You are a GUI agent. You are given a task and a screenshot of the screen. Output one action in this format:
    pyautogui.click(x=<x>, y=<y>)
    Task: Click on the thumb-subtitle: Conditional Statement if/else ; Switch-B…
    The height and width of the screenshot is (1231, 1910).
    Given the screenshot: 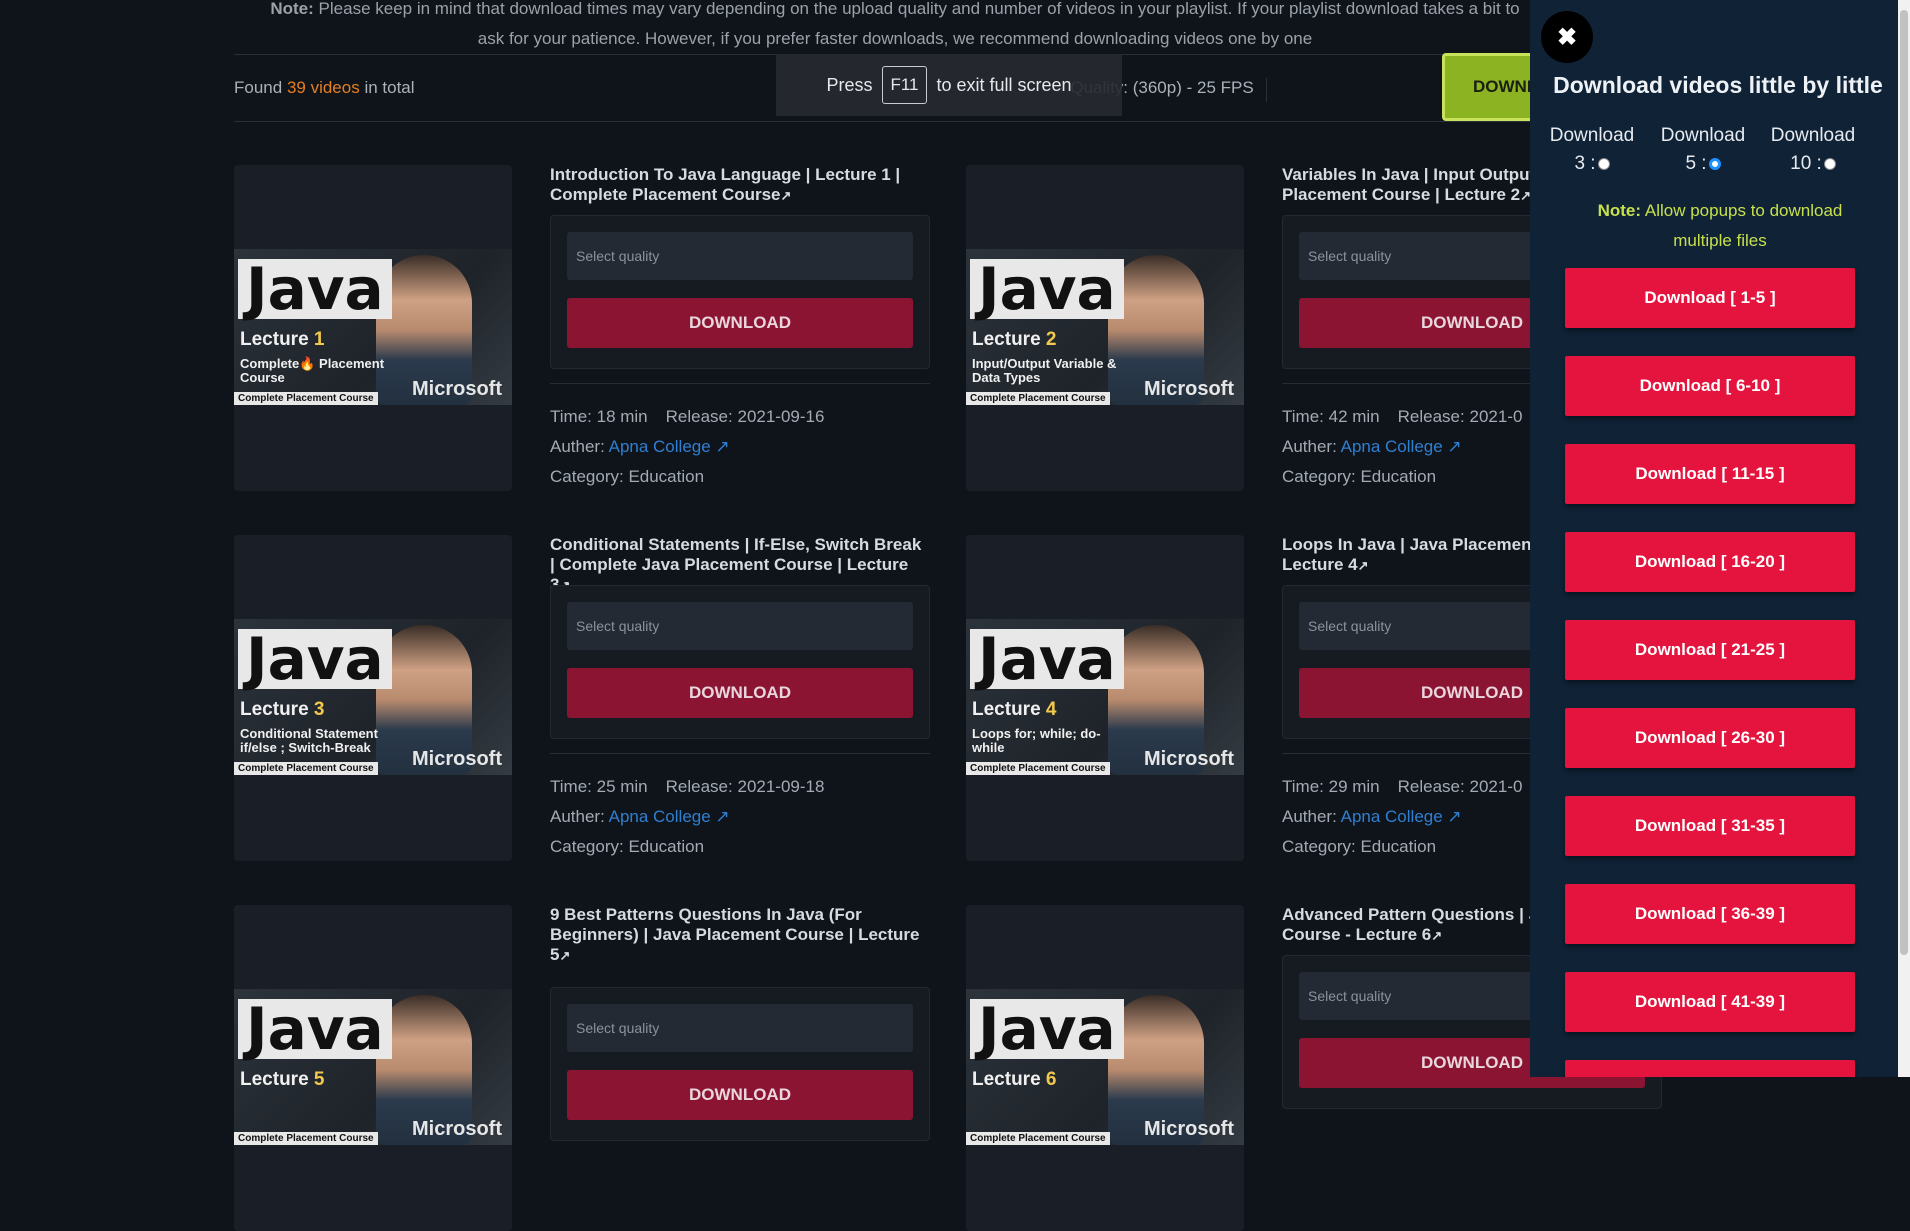 What is the action you would take?
    pyautogui.click(x=309, y=740)
    